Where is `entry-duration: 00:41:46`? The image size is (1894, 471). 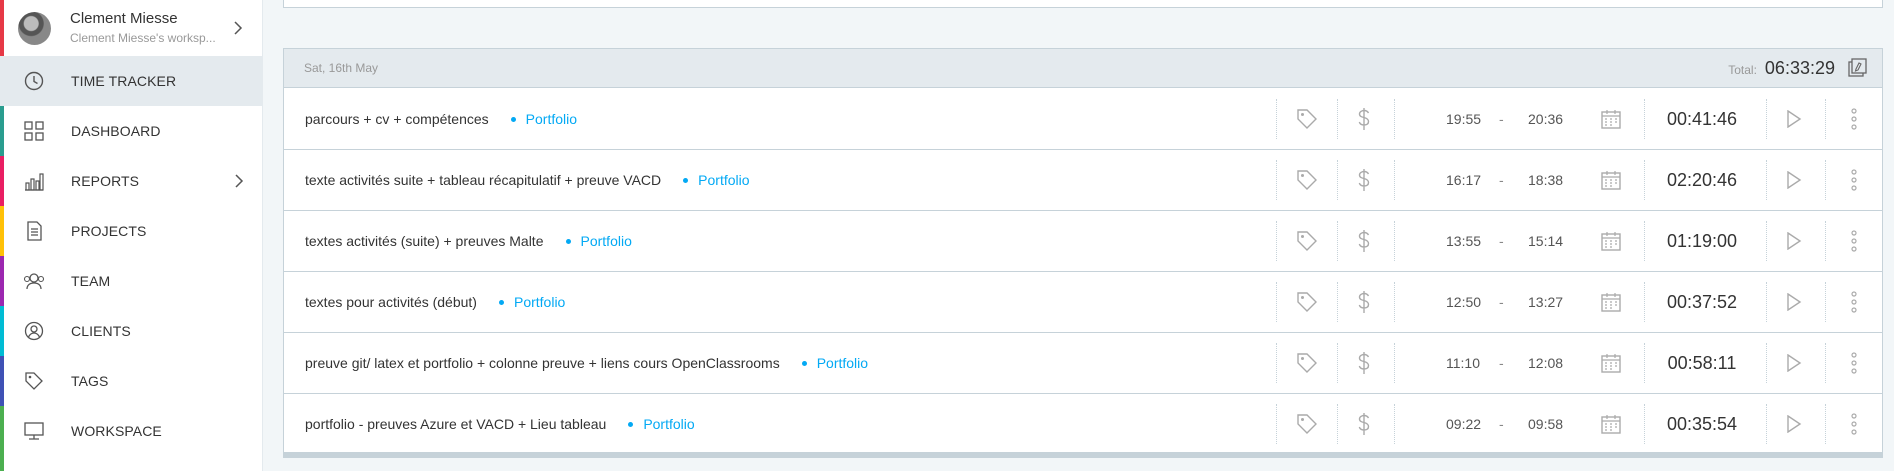
entry-duration: 00:41:46 is located at coordinates (1702, 119).